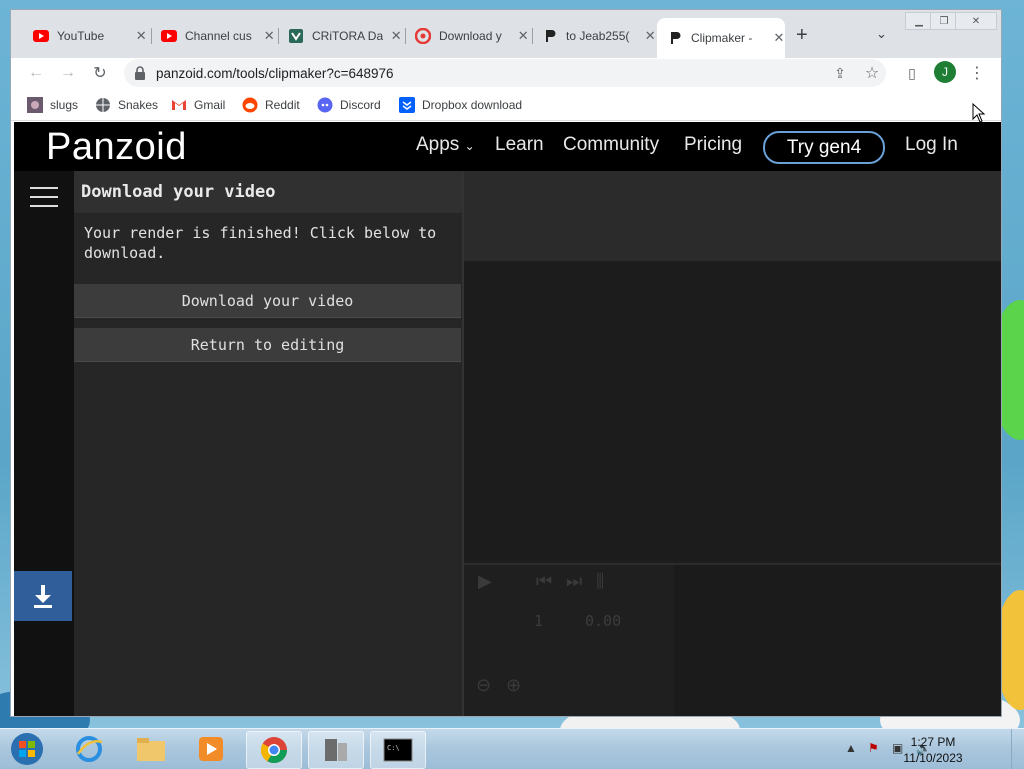 The image size is (1024, 769). Describe the element at coordinates (81, 36) in the screenshot. I see `tab-title: YouTube` at that location.